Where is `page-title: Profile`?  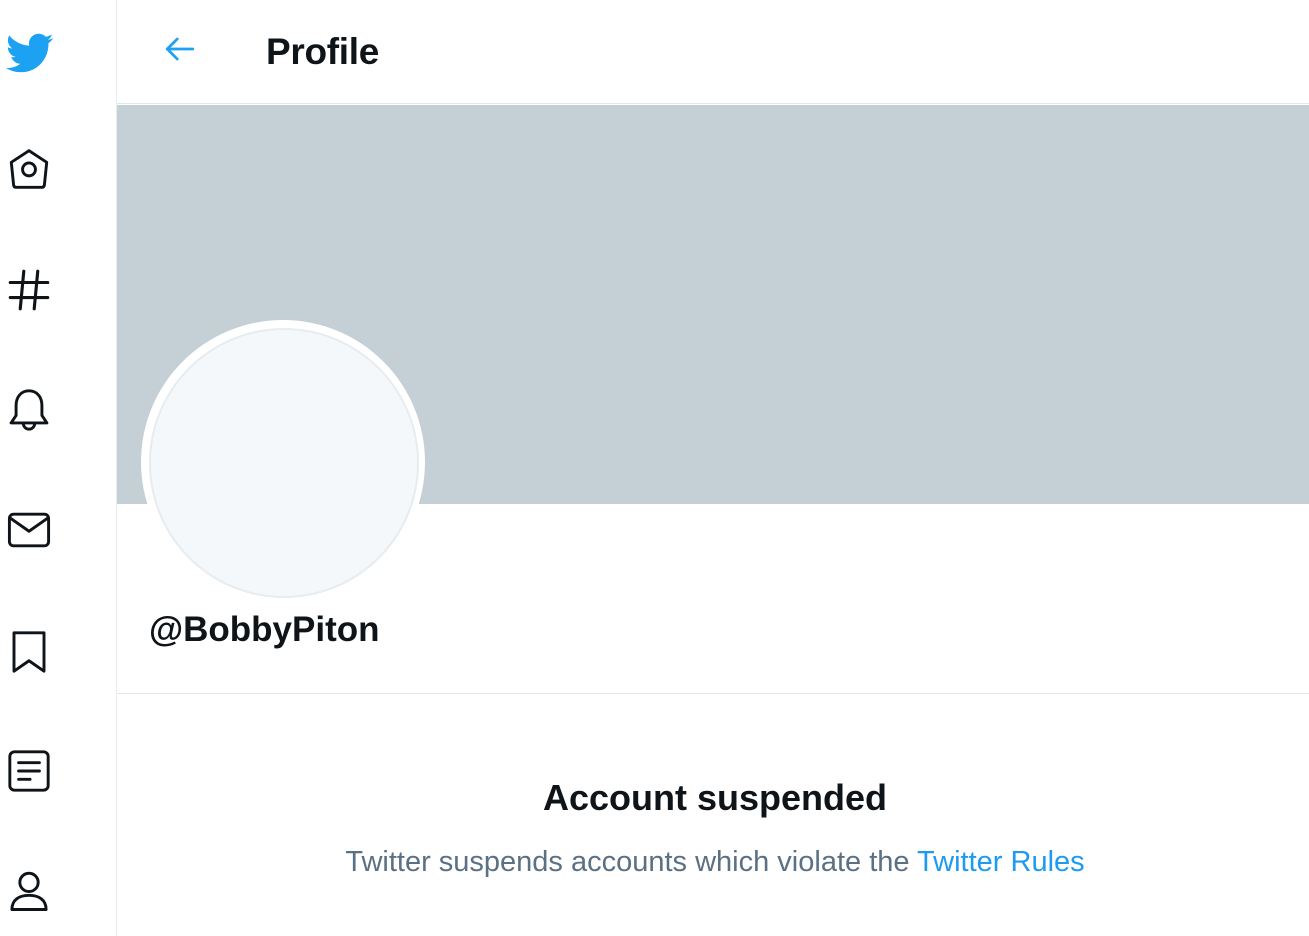
page-title: Profile is located at coordinates (323, 51).